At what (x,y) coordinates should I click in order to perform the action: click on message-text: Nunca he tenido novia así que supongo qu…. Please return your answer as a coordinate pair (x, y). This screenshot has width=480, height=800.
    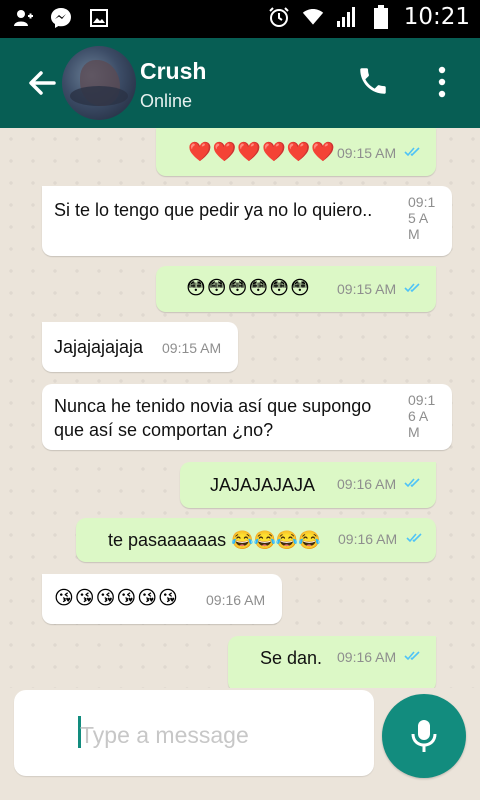
    Looking at the image, I should click on (213, 418).